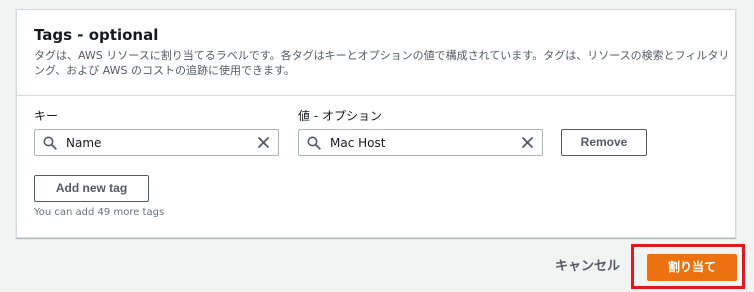 The image size is (754, 292). Describe the element at coordinates (84, 143) in the screenshot. I see `key-input-value: Name` at that location.